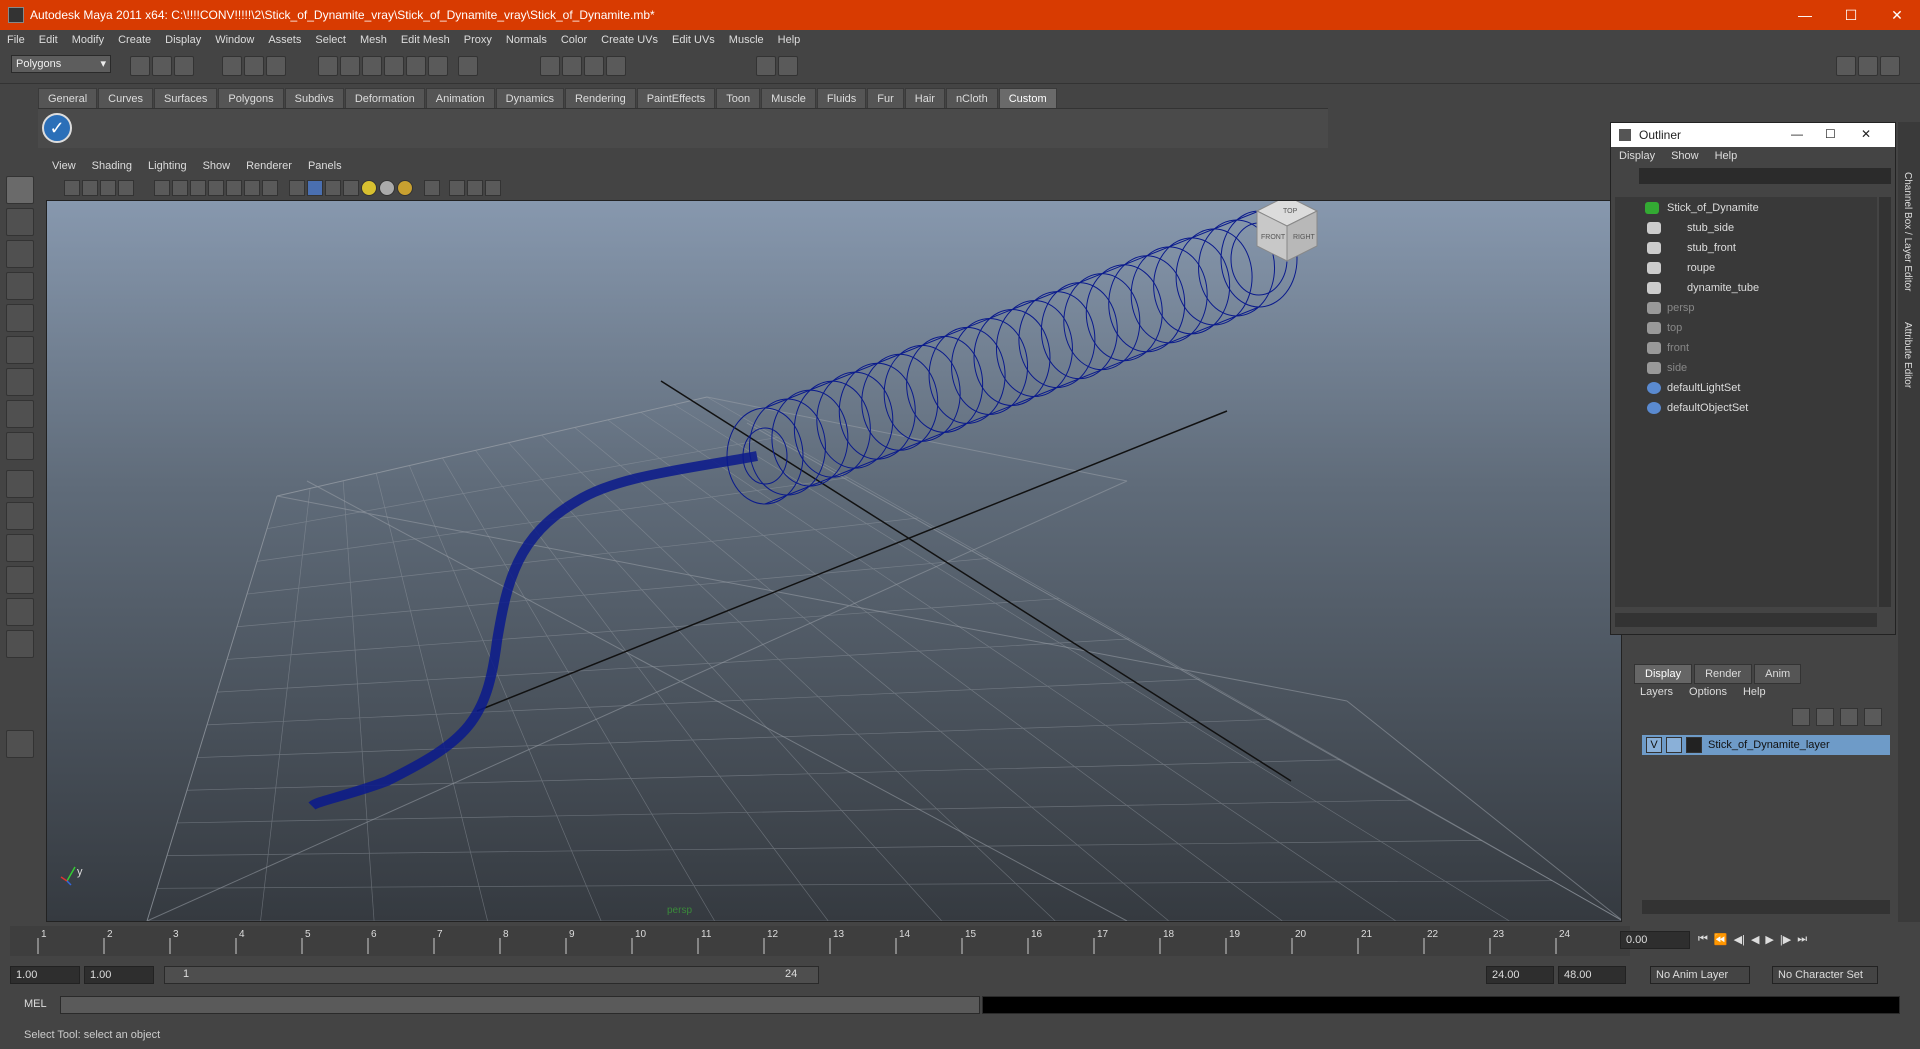  I want to click on viewcube: TOP FRONT RIGHT, so click(1287, 231).